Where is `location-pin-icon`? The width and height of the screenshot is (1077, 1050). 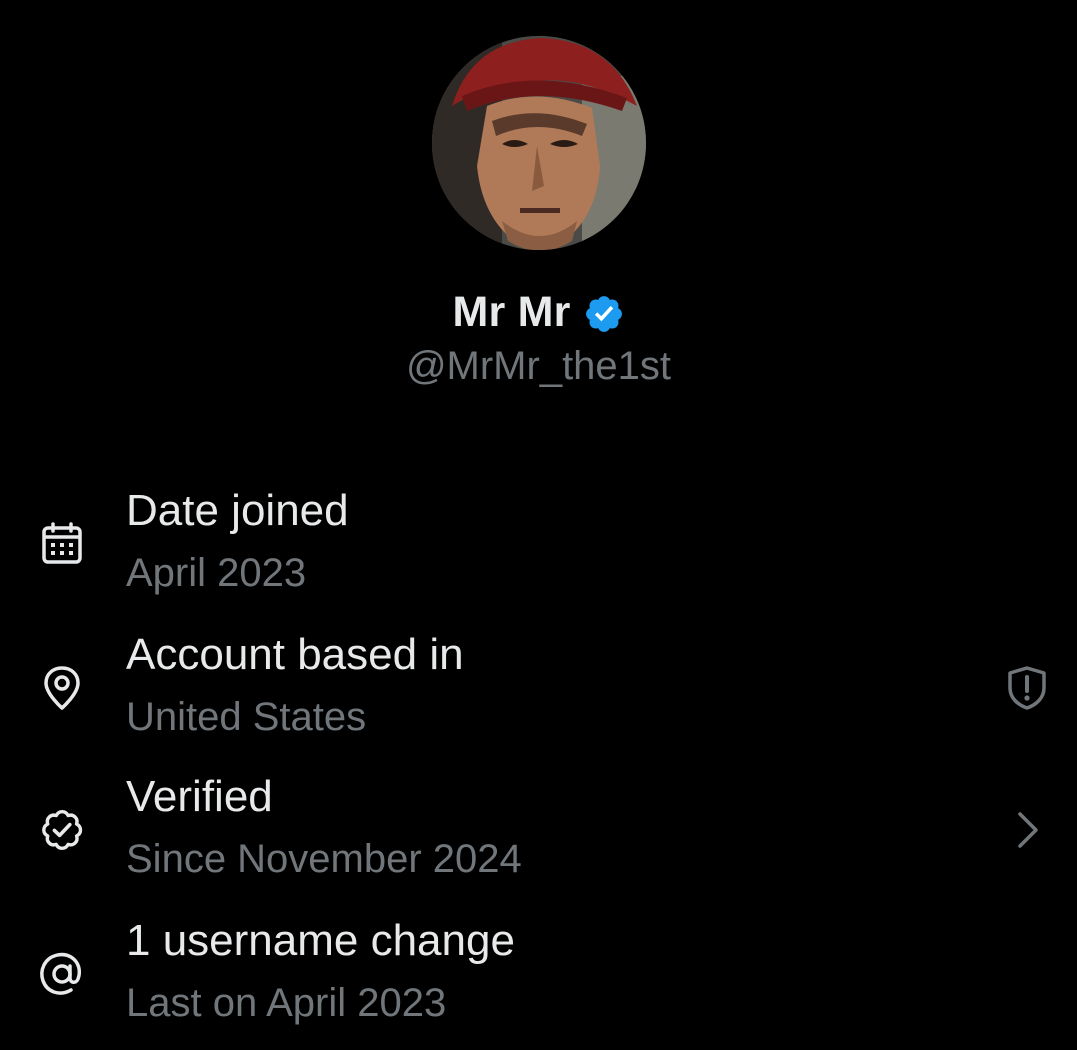 location-pin-icon is located at coordinates (62, 688).